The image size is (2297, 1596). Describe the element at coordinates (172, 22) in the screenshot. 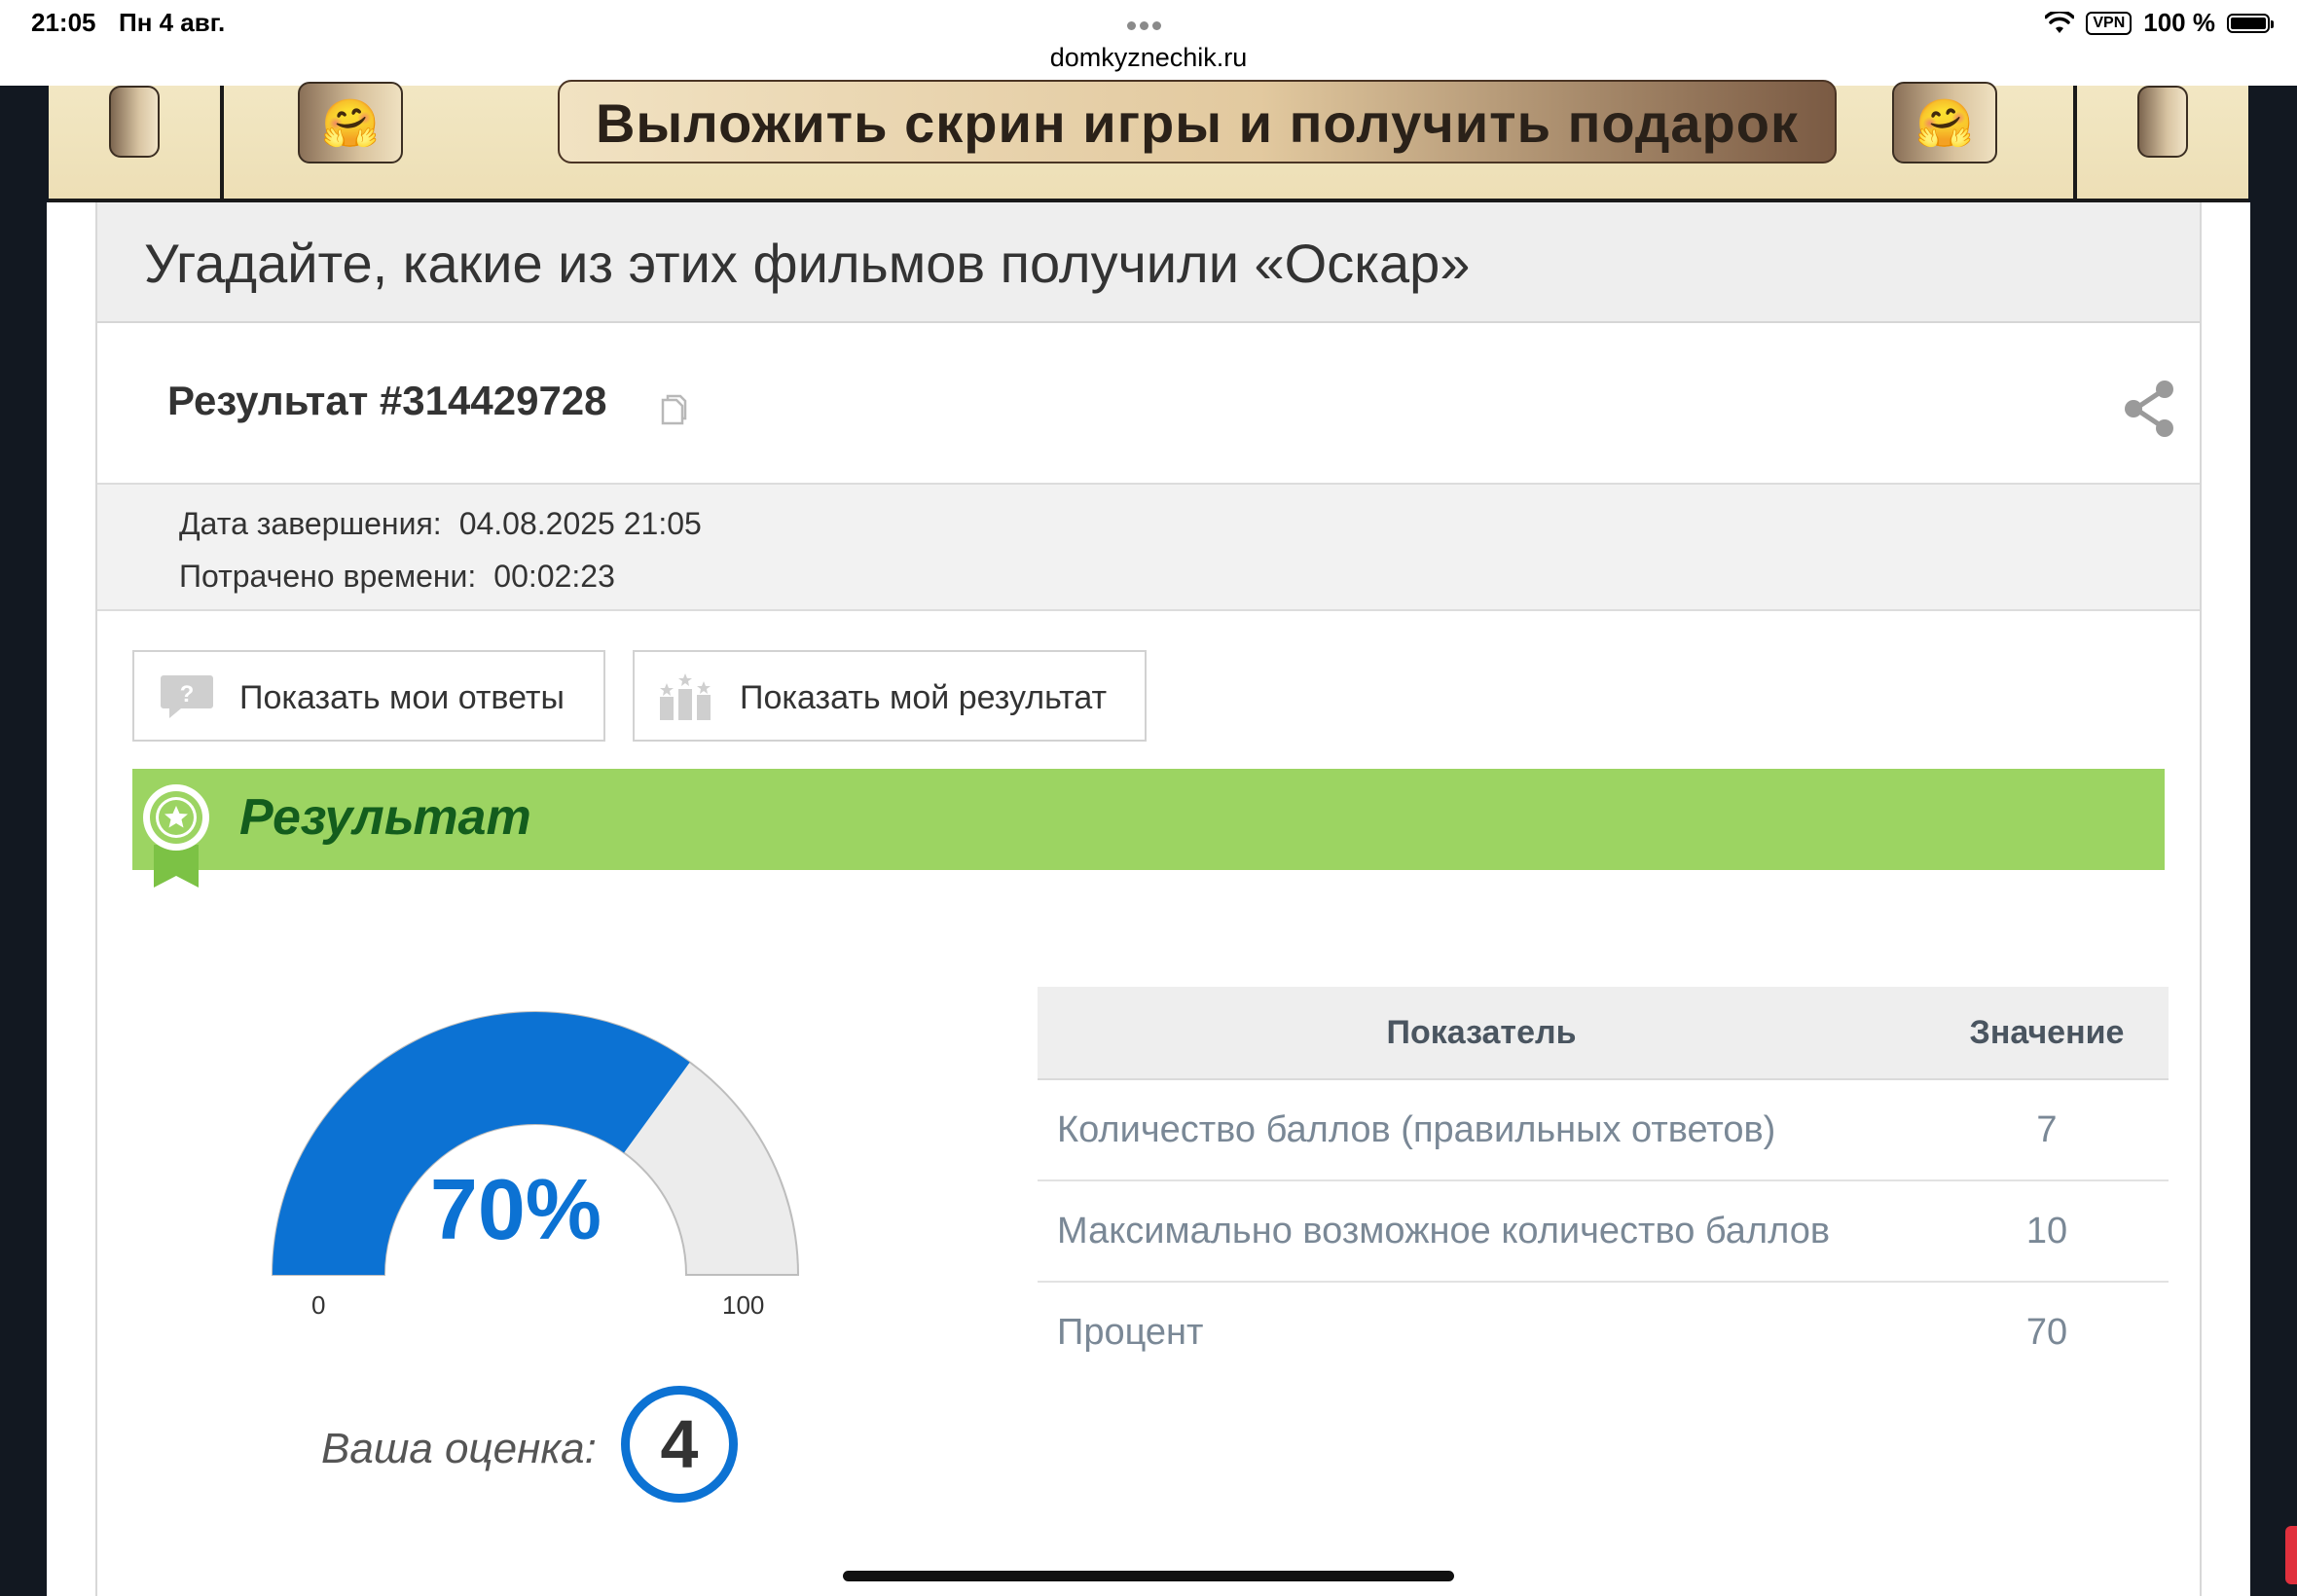

I see `status-date: Пн 4 авг.` at that location.